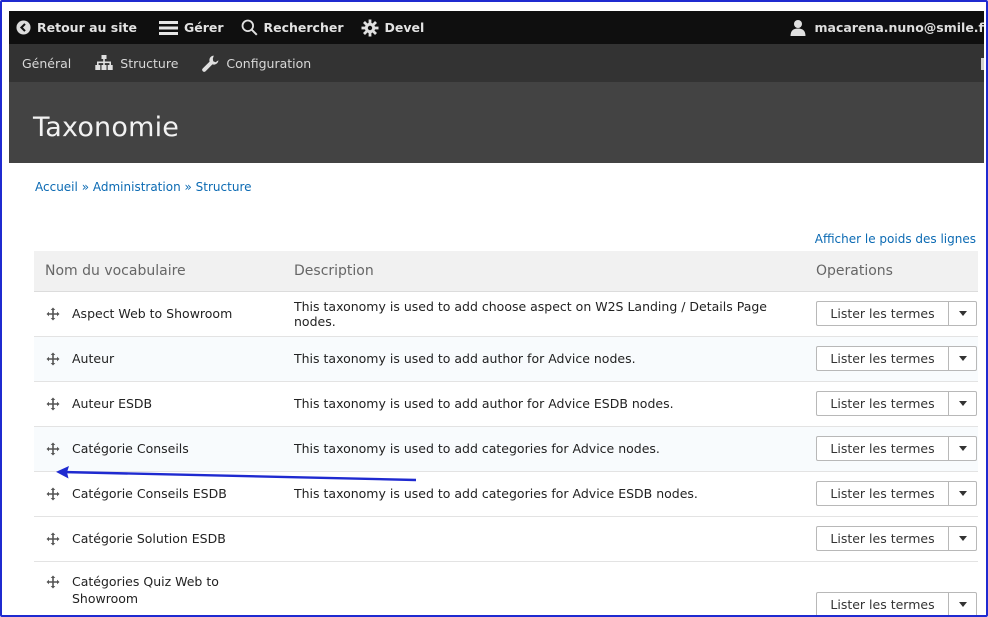 The height and width of the screenshot is (617, 988). I want to click on devel-label: Devel, so click(404, 27).